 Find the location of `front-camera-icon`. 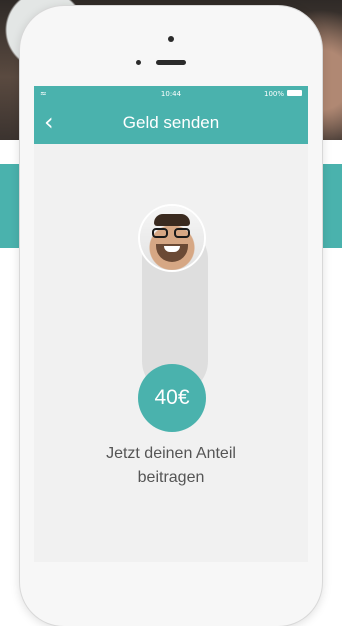

front-camera-icon is located at coordinates (171, 39).